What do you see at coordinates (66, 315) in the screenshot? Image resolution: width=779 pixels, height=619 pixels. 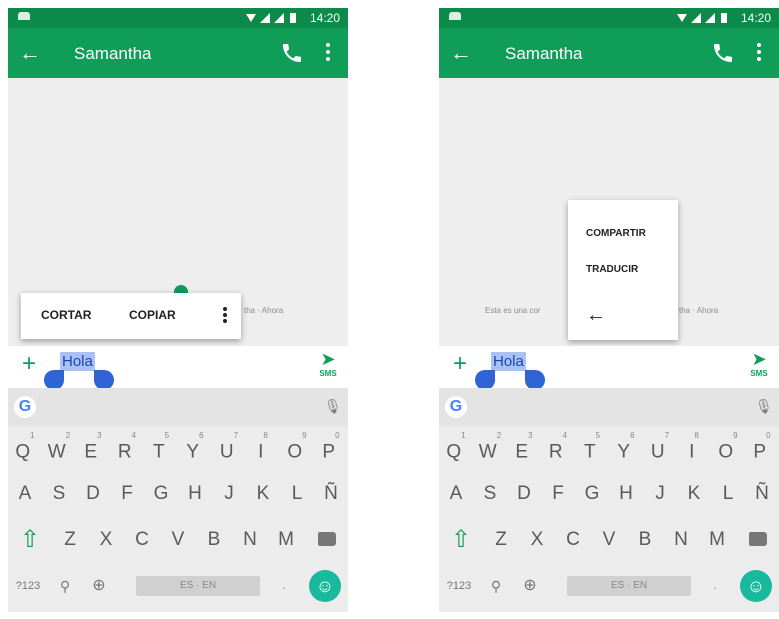 I see `cut-button: CORTAR` at bounding box center [66, 315].